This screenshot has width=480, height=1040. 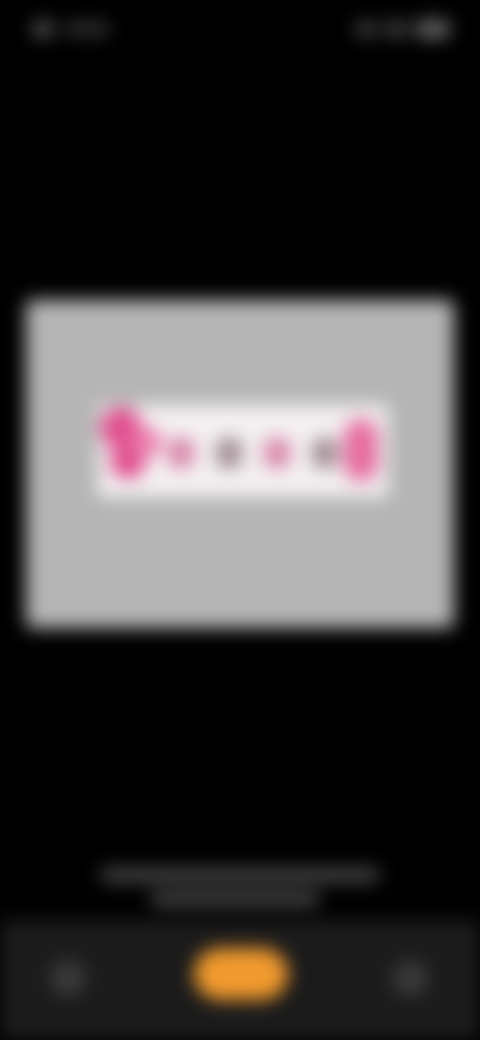 I want to click on wifi-icon, so click(x=396, y=29).